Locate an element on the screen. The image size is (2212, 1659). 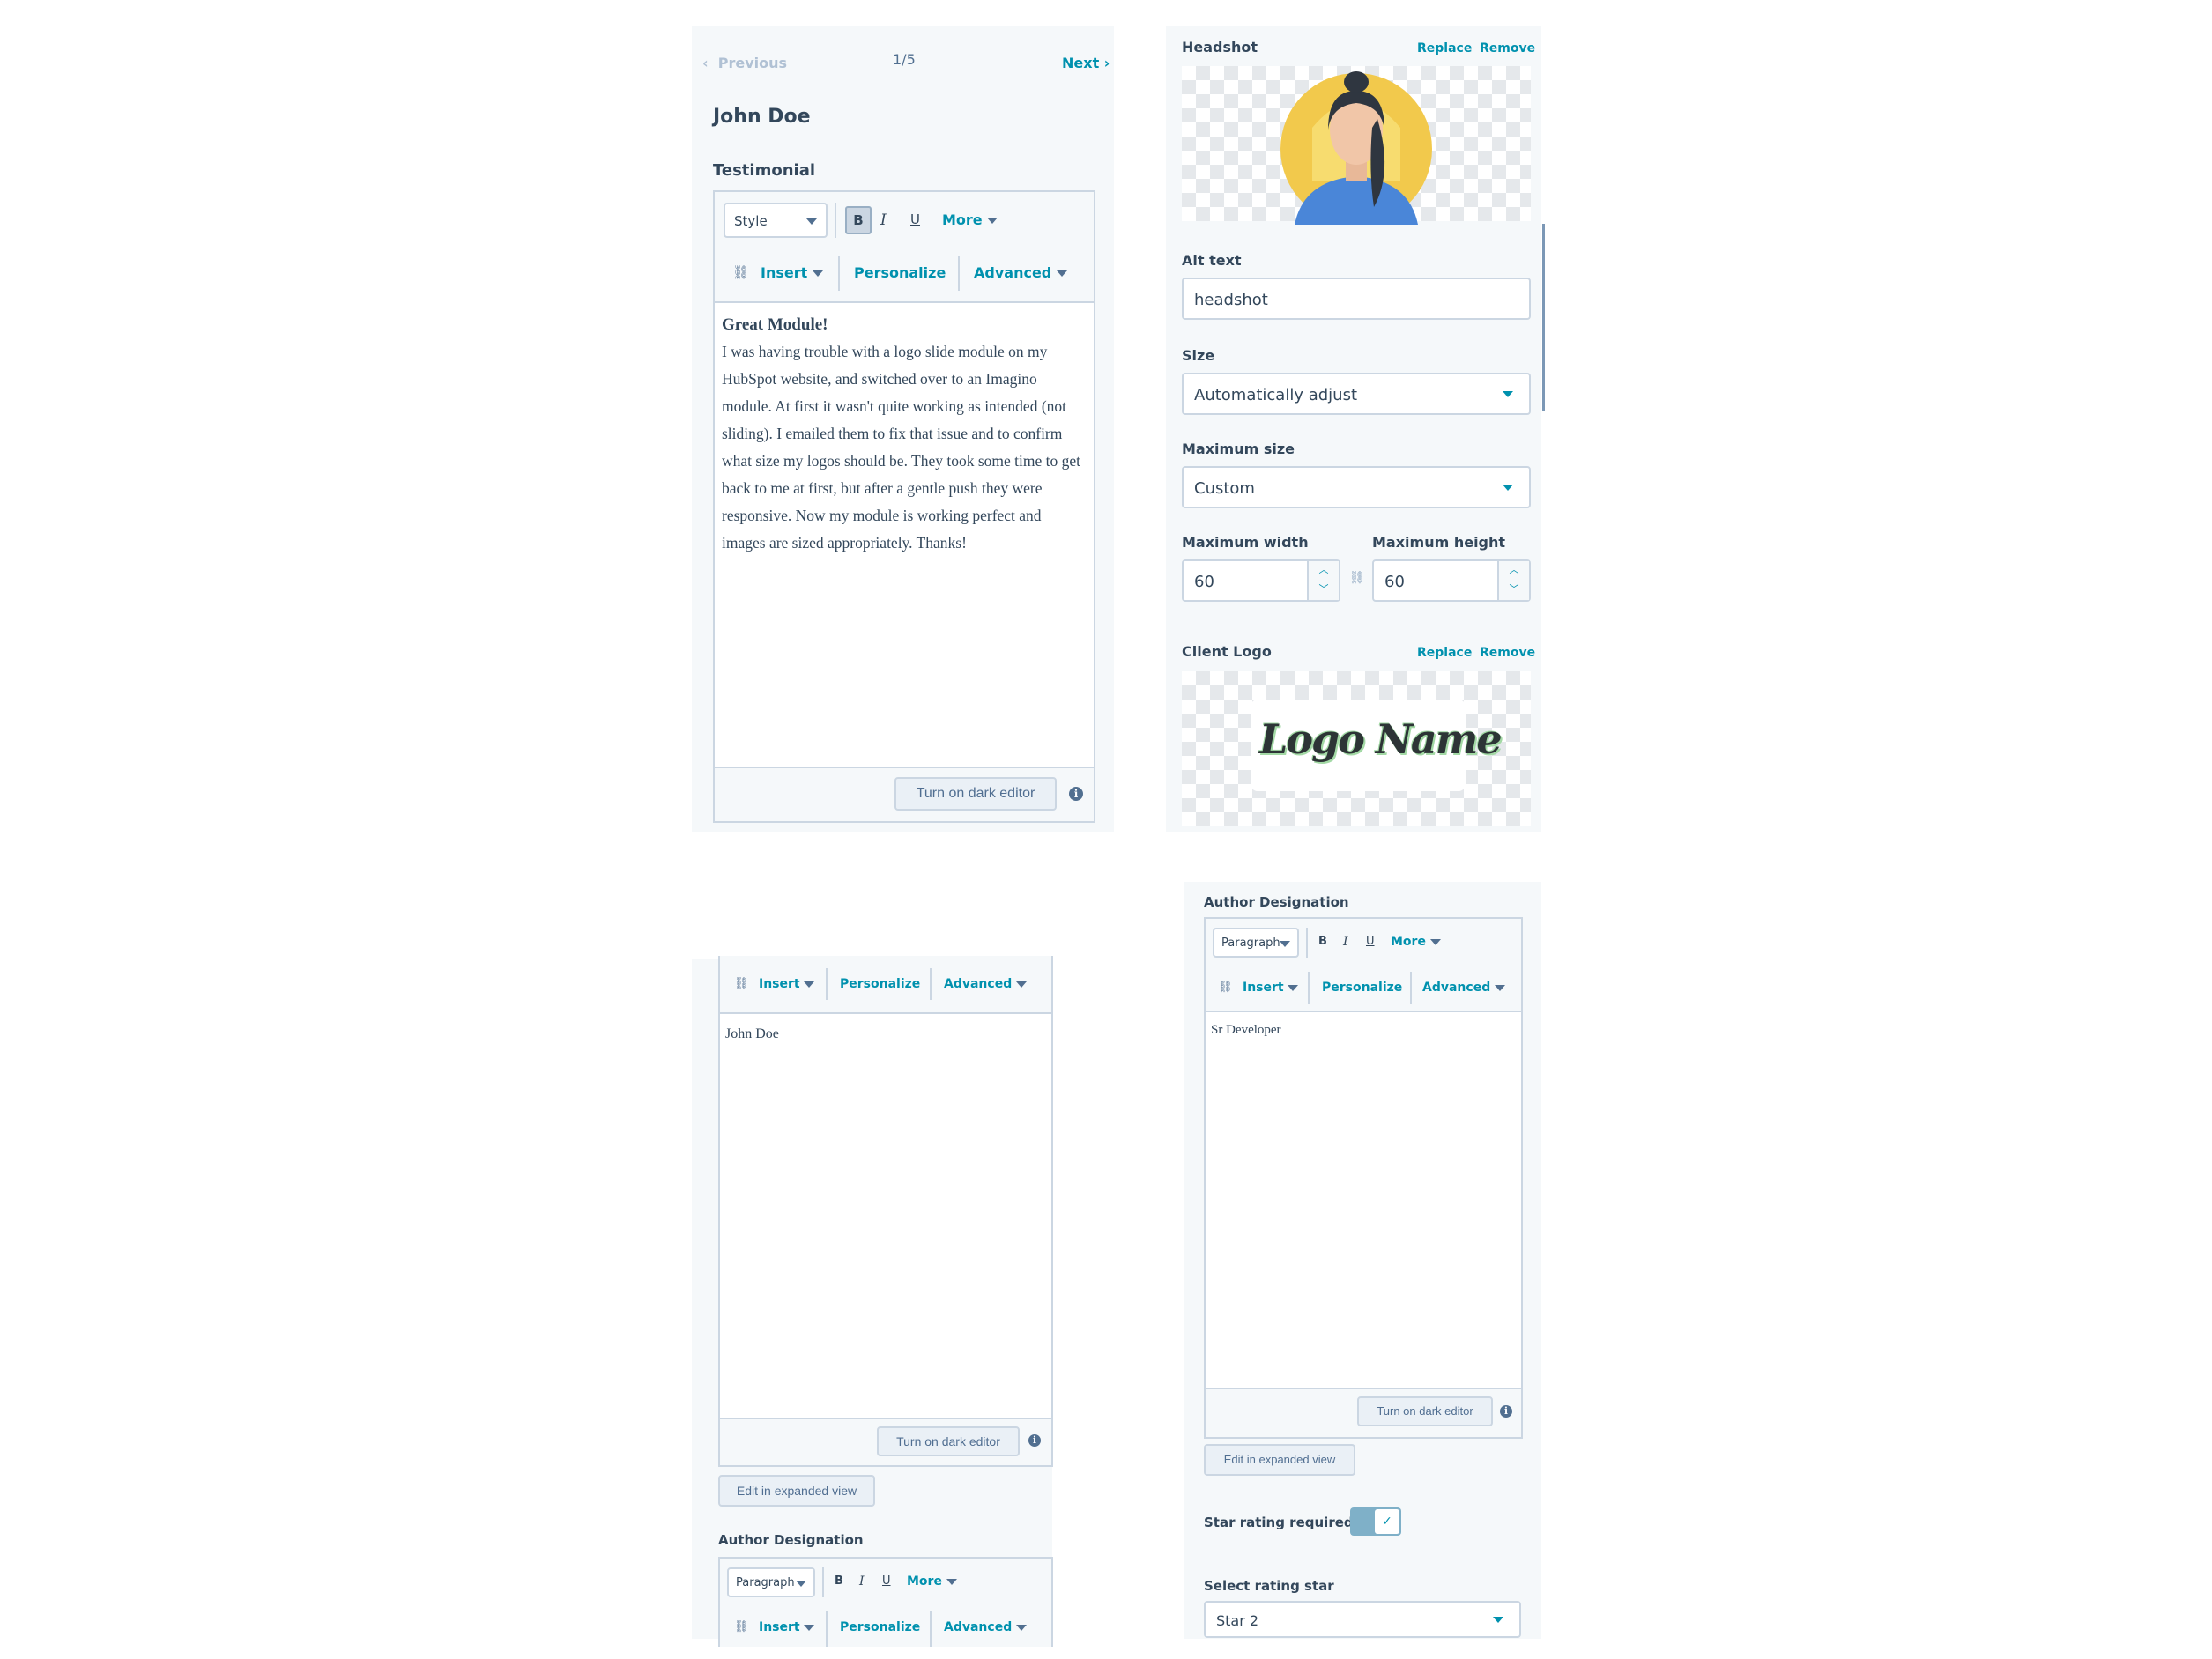
maximum-width-input: 60 ︿ ﹀ is located at coordinates (1261, 580).